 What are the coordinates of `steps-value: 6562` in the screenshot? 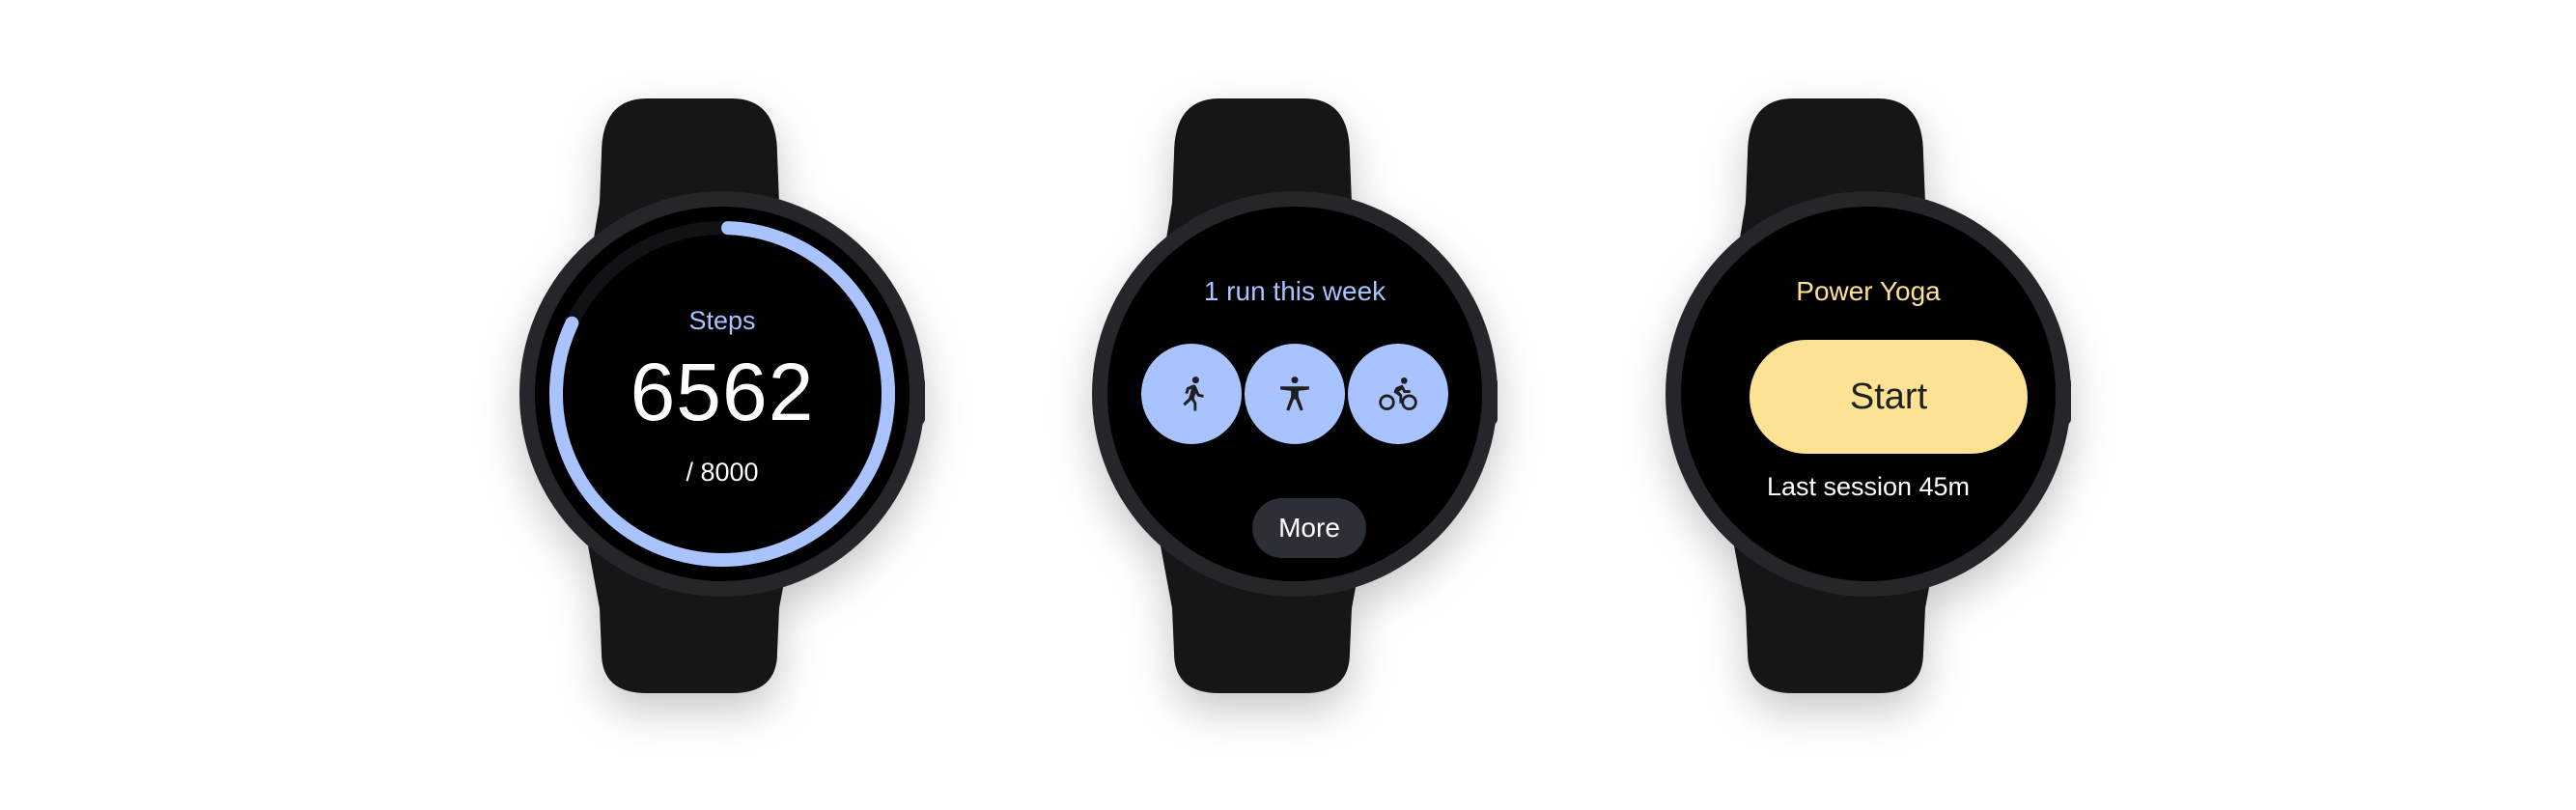 It's located at (722, 392).